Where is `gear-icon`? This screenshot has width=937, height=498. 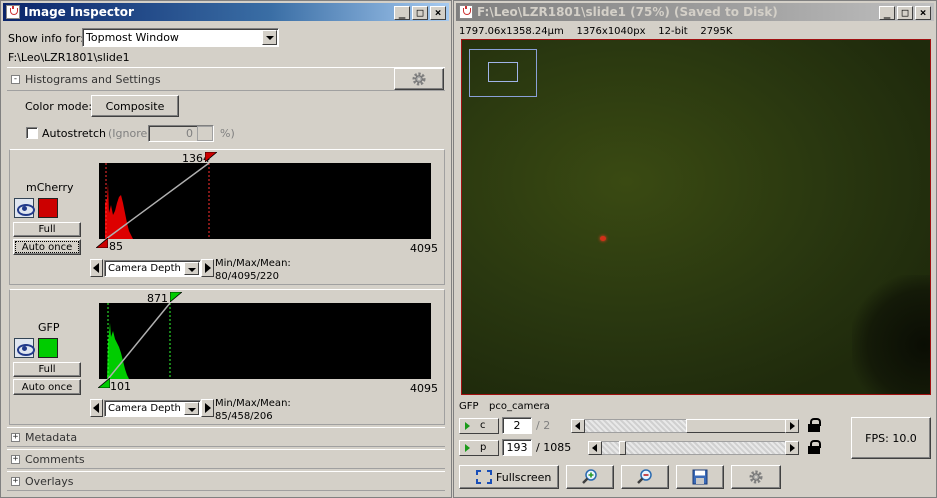 gear-icon is located at coordinates (756, 477).